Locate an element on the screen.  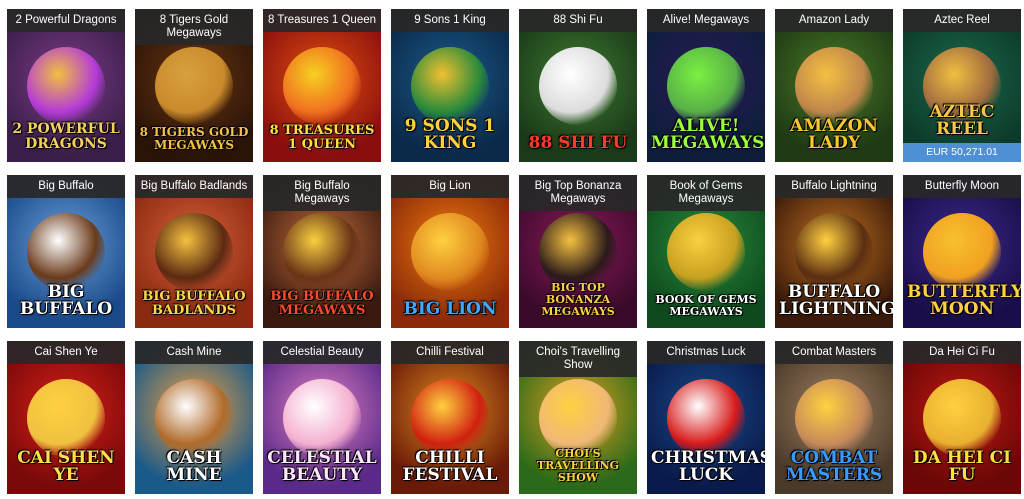
game-title: Butterfly Moon is located at coordinates (962, 186).